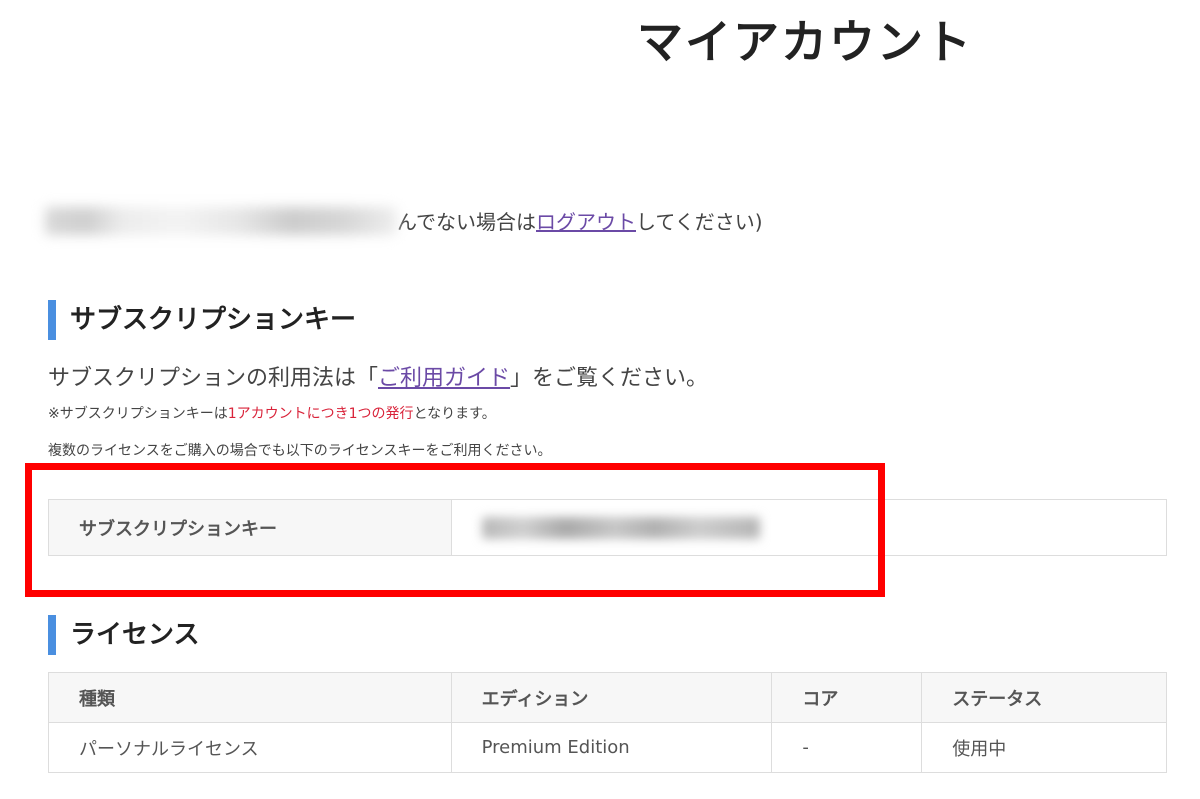 This screenshot has height=799, width=1200. What do you see at coordinates (611, 697) in the screenshot?
I see `column-header-edition: エディション` at bounding box center [611, 697].